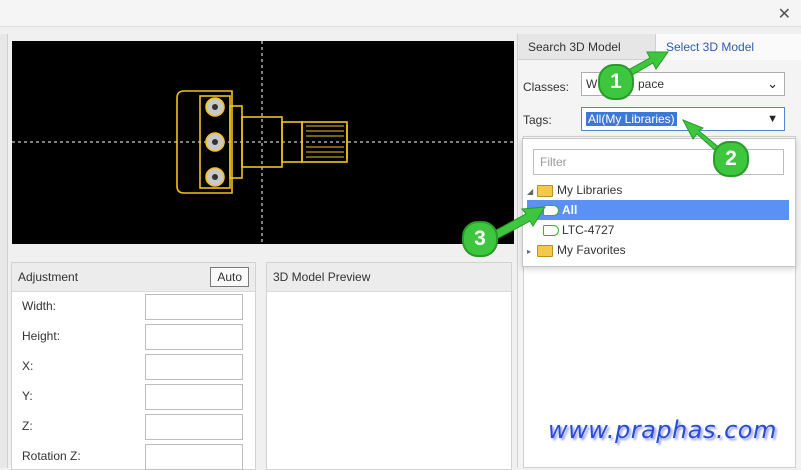 Image resolution: width=801 pixels, height=470 pixels. I want to click on annotation-arrows, so click(605, 146).